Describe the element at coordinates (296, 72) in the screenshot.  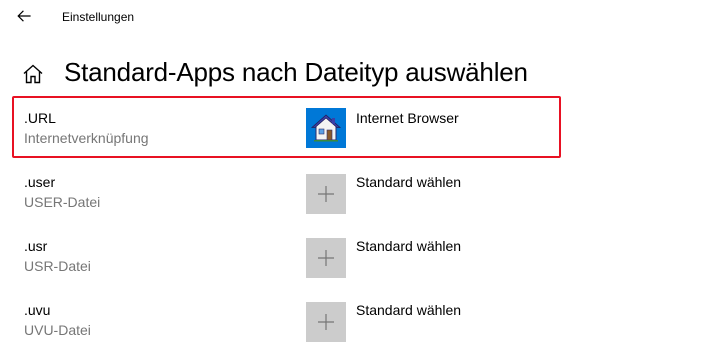
I see `page-title: Standard-Apps nach Dateityp auswählen` at that location.